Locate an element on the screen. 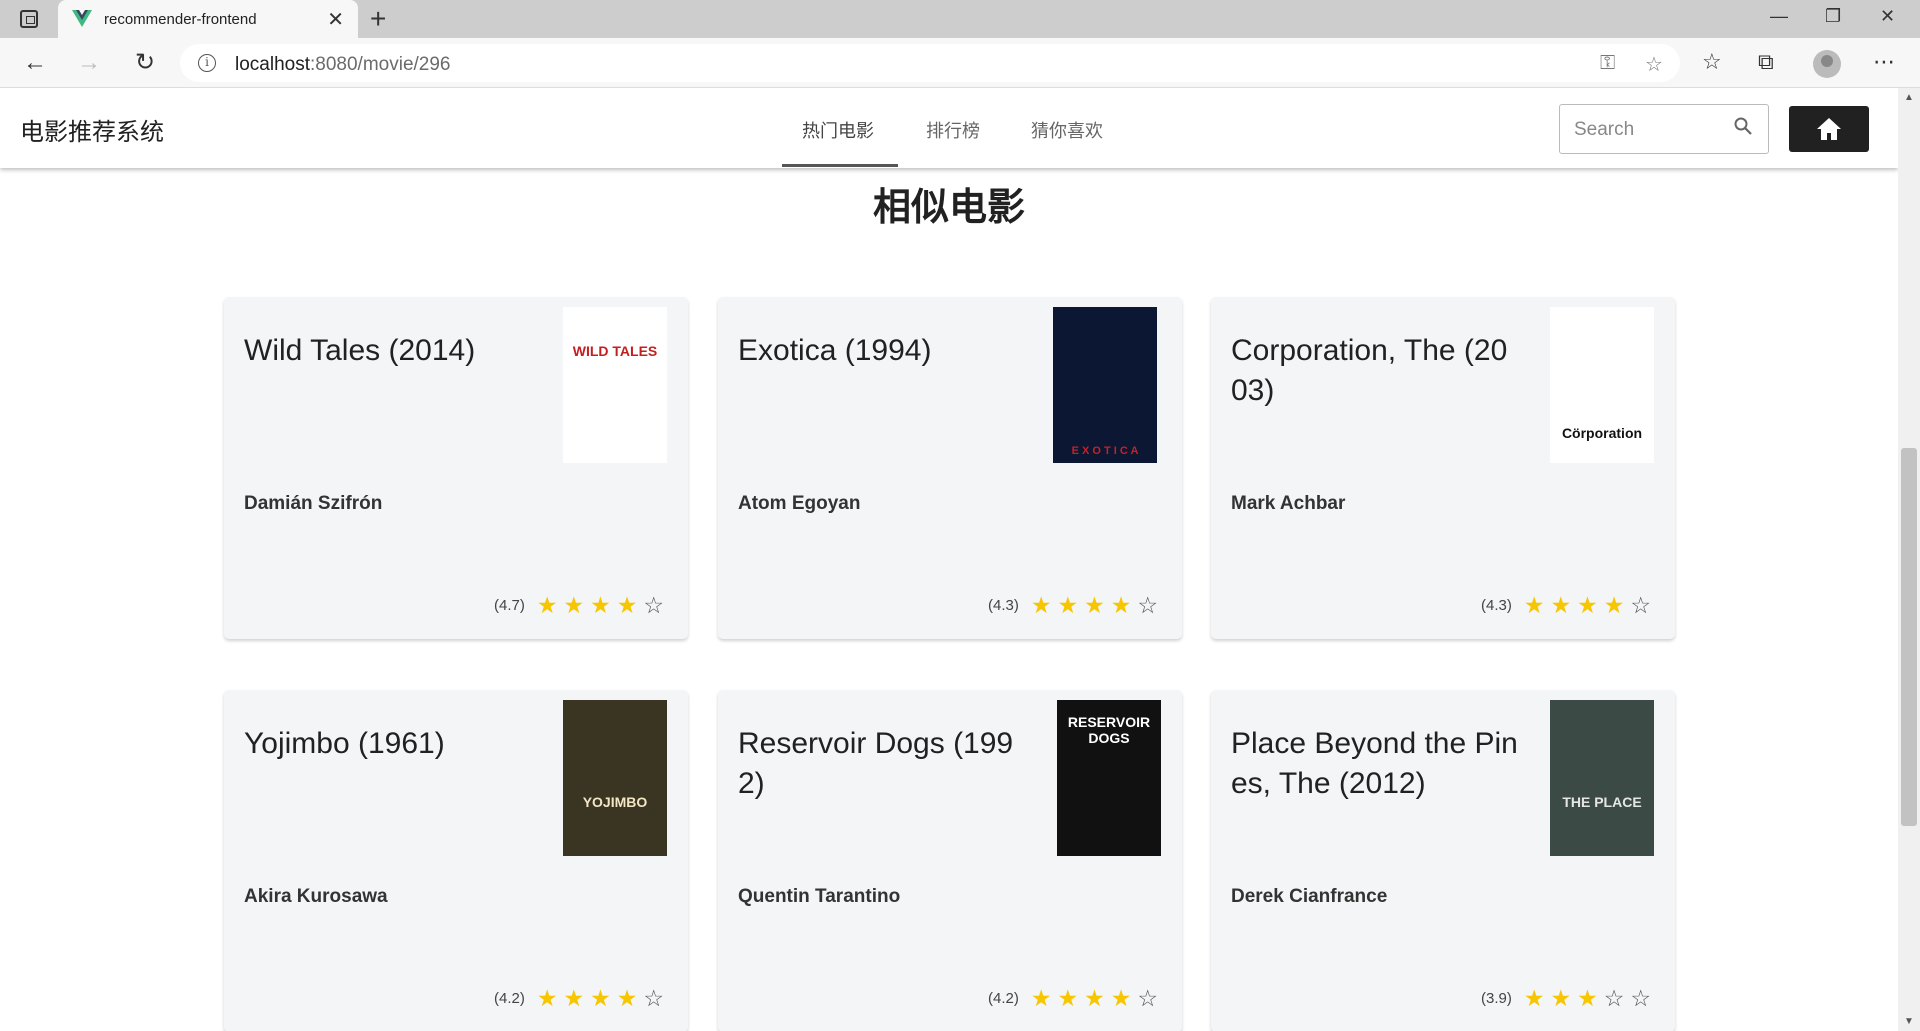 This screenshot has height=1031, width=1920. forward-icon: → is located at coordinates (89, 63).